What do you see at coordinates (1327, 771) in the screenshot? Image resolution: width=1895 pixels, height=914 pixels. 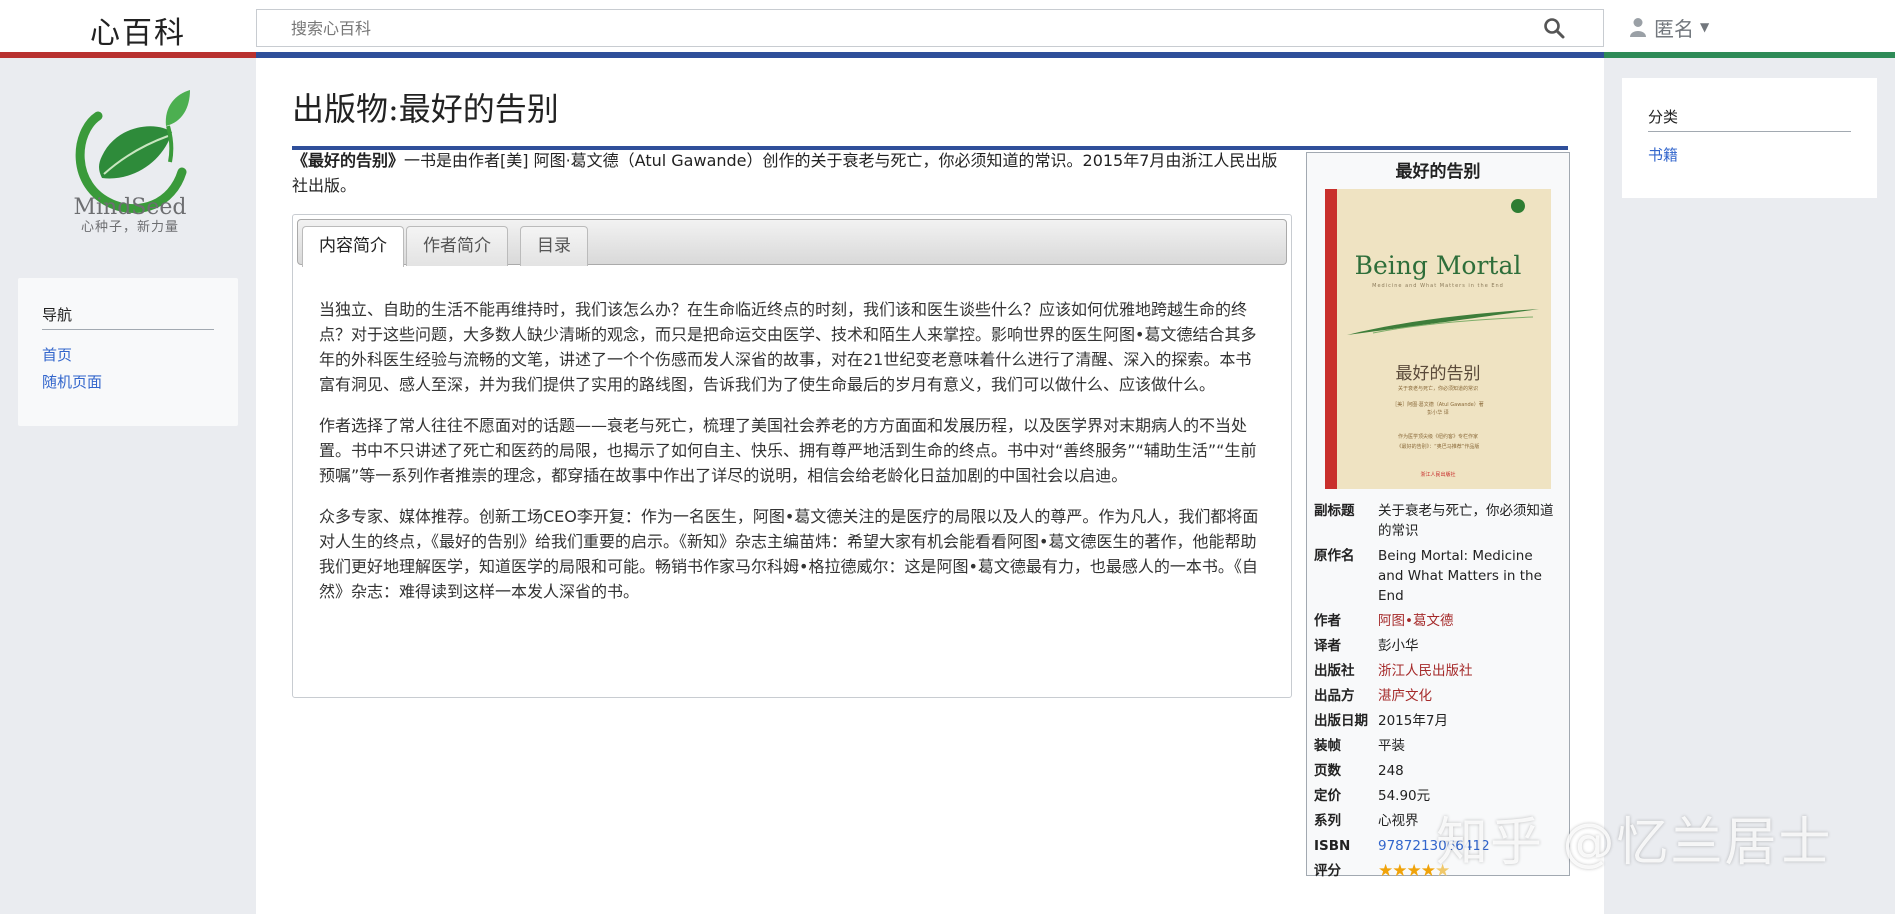 I see `infobox-label: 页数` at bounding box center [1327, 771].